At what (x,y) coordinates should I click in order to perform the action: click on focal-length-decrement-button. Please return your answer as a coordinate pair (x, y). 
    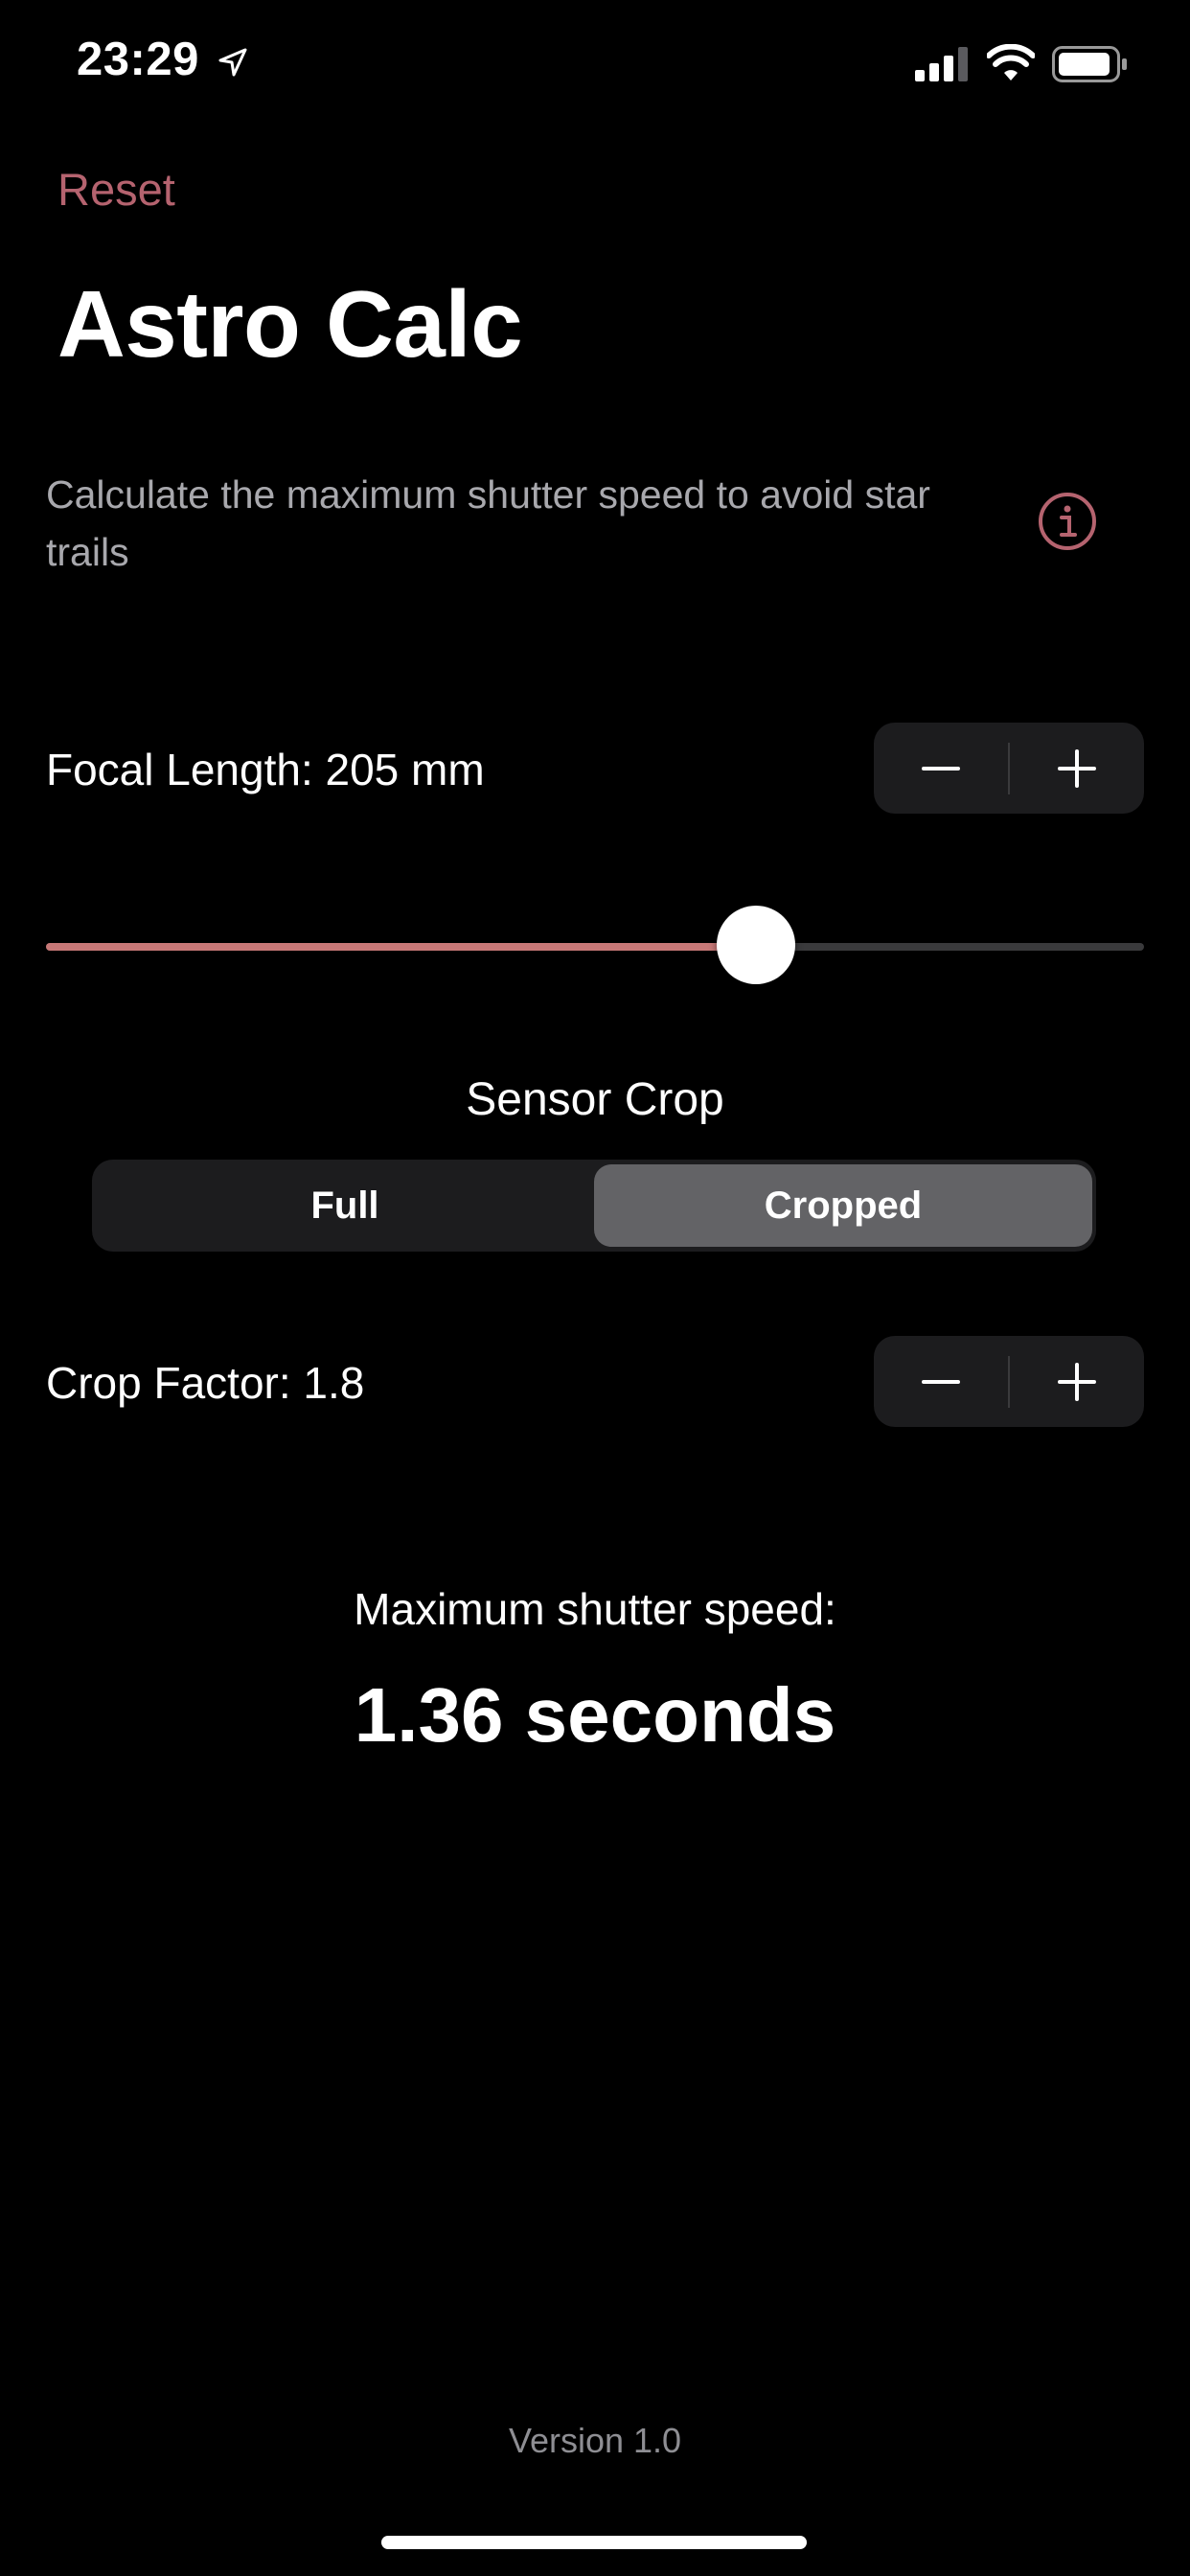
    Looking at the image, I should click on (941, 768).